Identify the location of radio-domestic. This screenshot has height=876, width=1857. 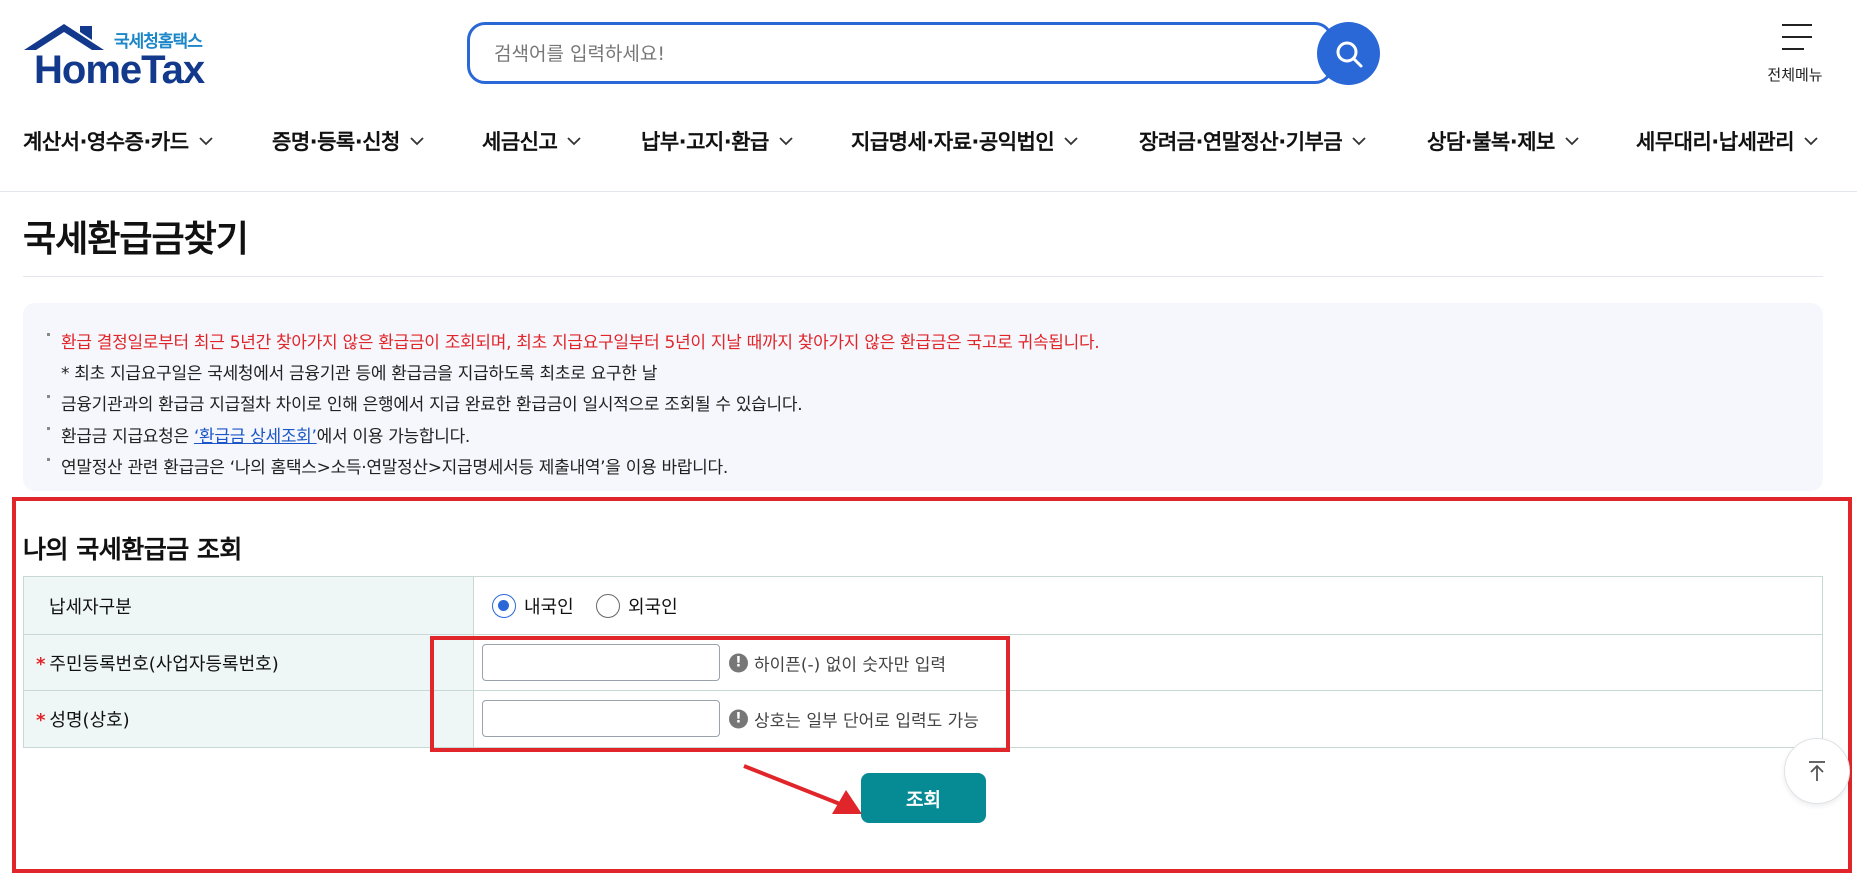
(504, 605).